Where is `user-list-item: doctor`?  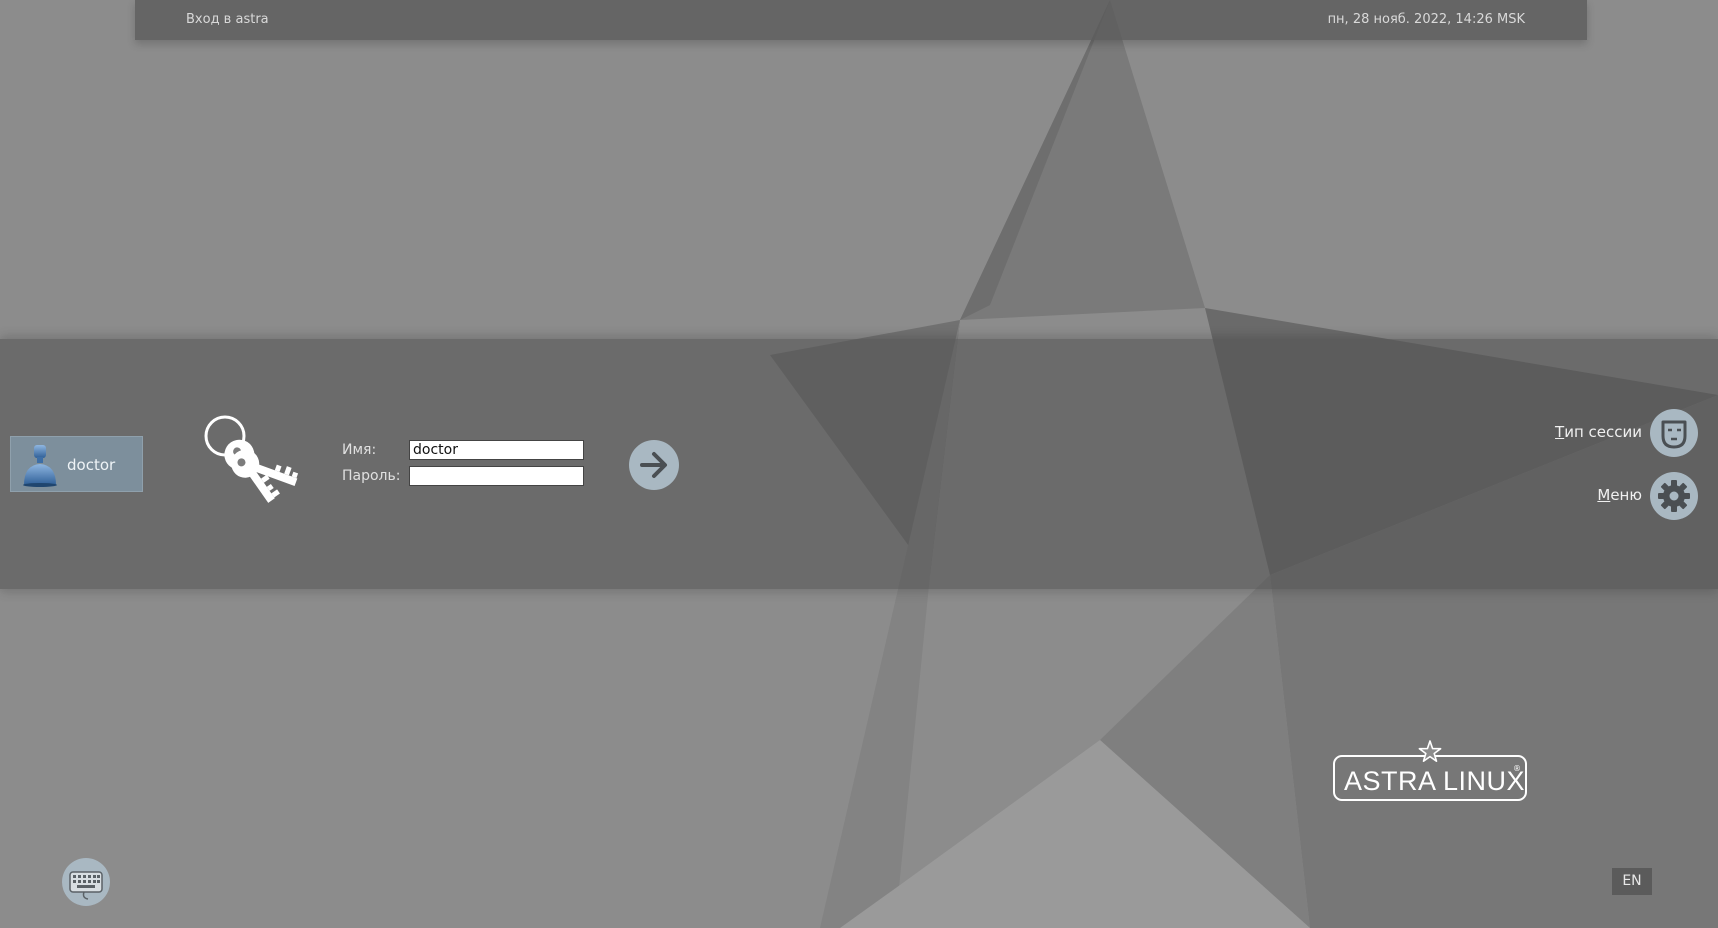
user-list-item: doctor is located at coordinates (76, 464).